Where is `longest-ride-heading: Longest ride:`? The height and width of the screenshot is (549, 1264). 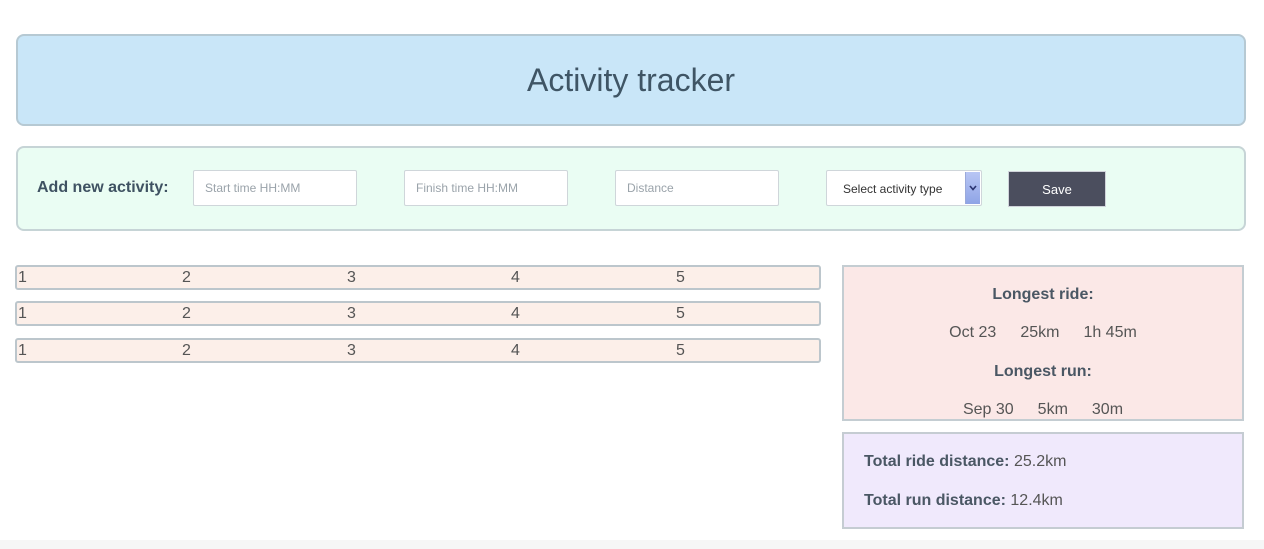 longest-ride-heading: Longest ride: is located at coordinates (1043, 294).